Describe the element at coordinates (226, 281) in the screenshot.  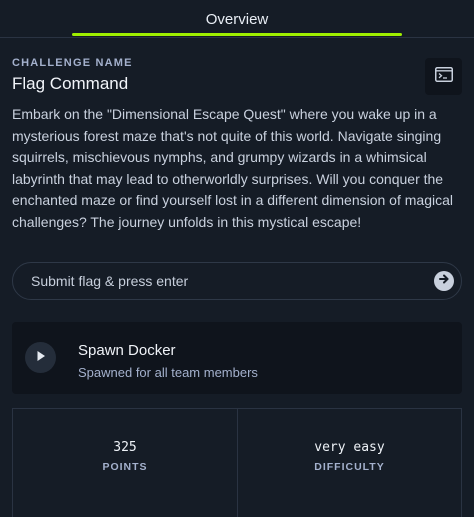
I see `flag-input` at that location.